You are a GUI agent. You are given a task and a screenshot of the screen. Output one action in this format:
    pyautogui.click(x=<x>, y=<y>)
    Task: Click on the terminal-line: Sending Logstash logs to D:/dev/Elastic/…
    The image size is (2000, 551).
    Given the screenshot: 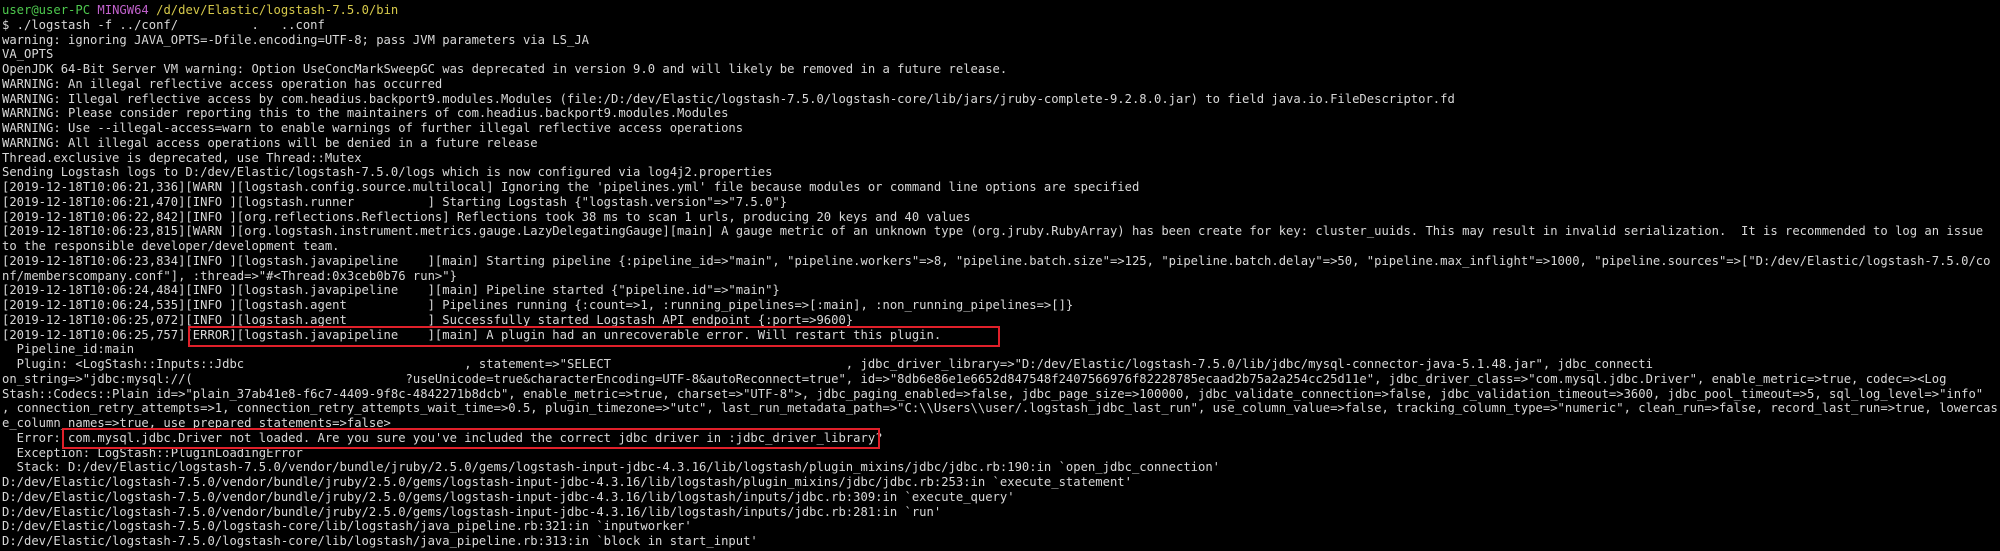 What is the action you would take?
    pyautogui.click(x=387, y=172)
    